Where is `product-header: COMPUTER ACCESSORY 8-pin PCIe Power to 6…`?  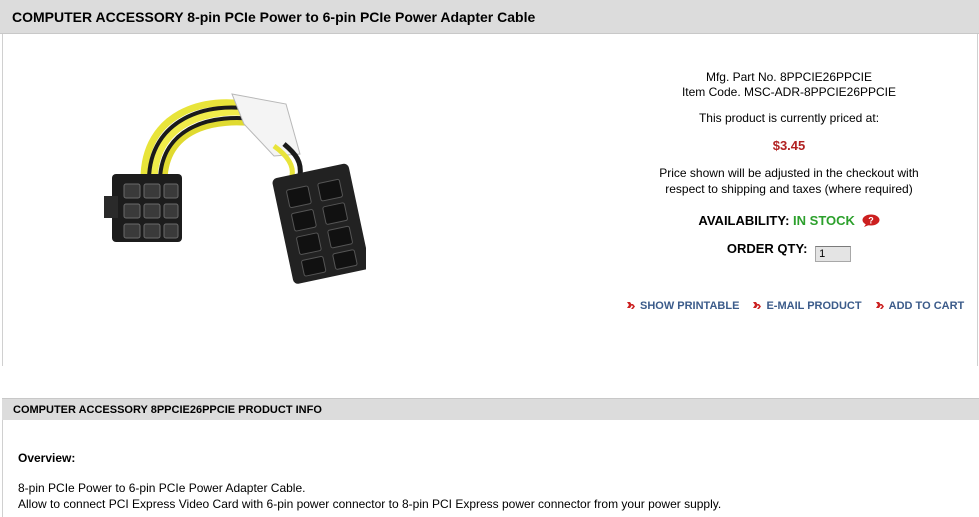 product-header: COMPUTER ACCESSORY 8-pin PCIe Power to 6… is located at coordinates (489, 17).